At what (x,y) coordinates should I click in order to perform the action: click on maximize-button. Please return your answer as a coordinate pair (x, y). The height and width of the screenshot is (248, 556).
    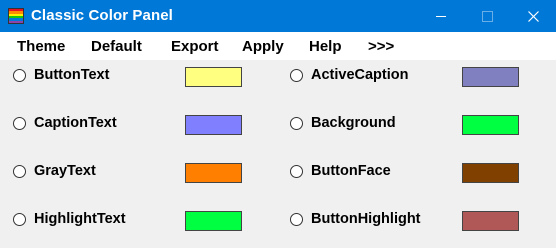
    Looking at the image, I should click on (487, 16).